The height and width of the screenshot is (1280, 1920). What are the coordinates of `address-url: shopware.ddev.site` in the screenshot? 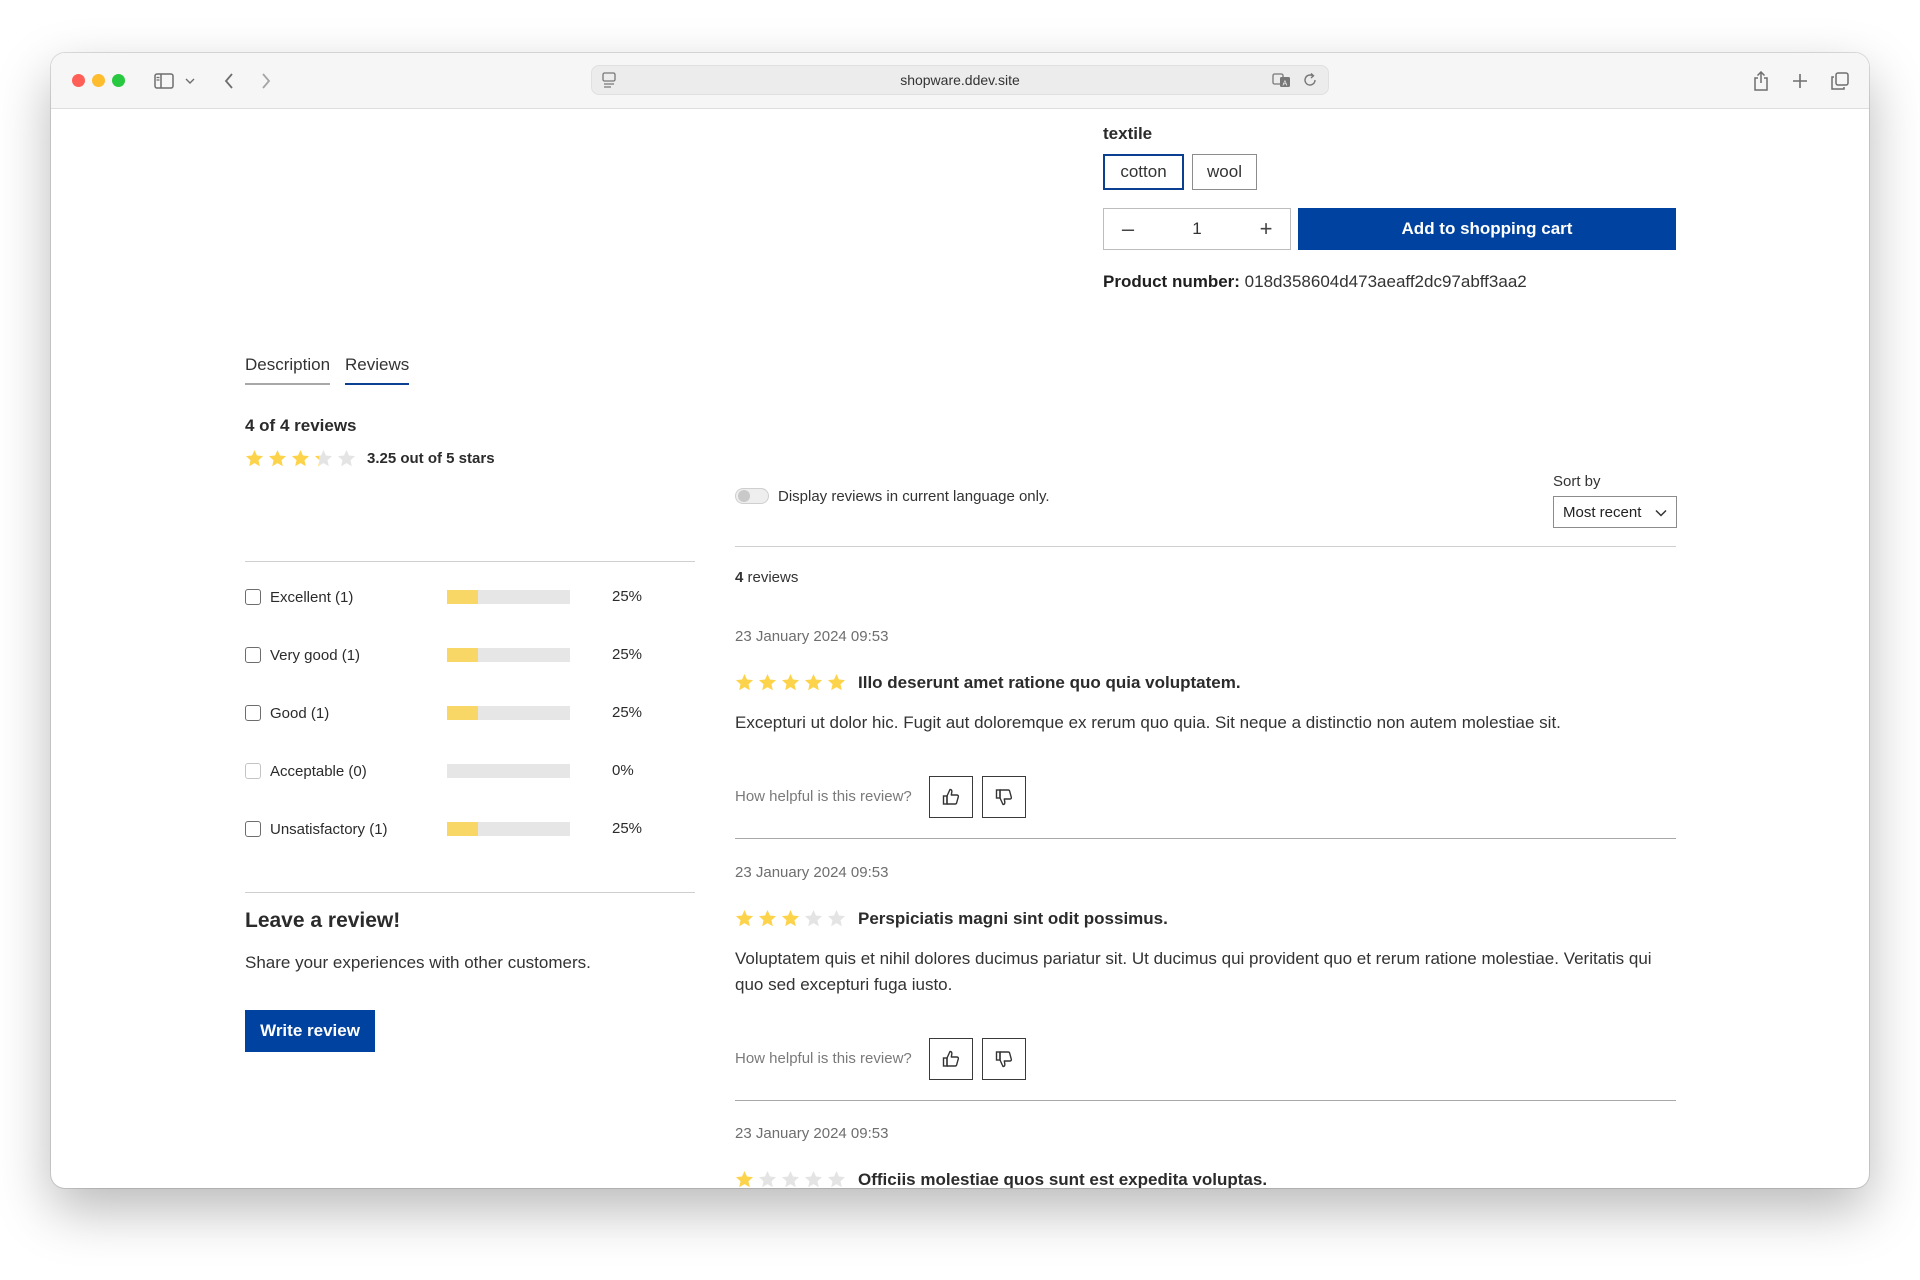 It's located at (960, 80).